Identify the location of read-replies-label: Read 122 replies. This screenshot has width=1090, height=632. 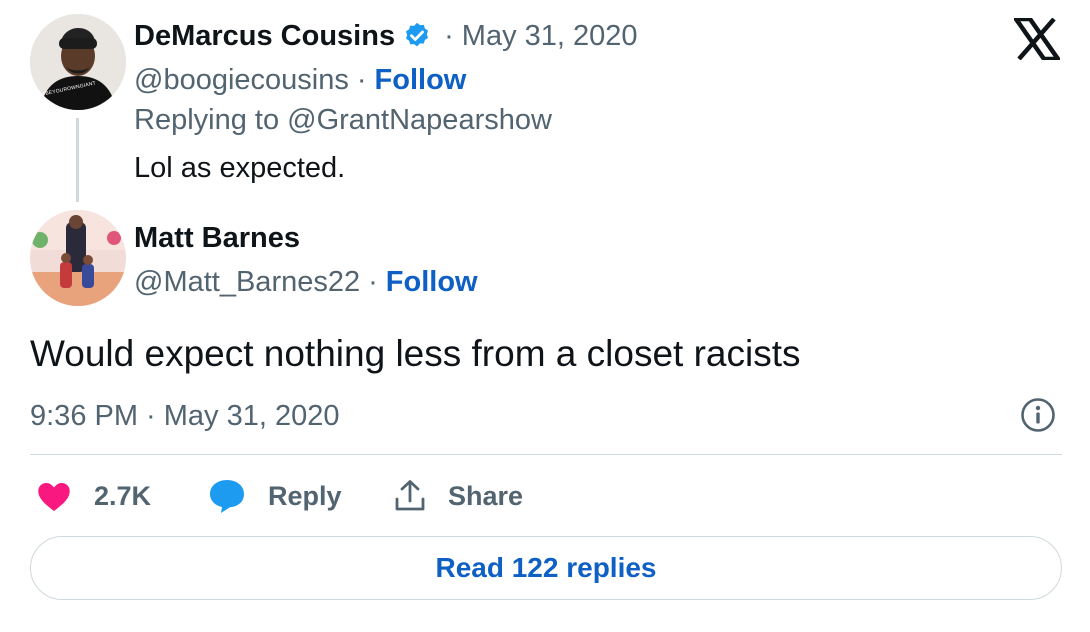
(546, 567).